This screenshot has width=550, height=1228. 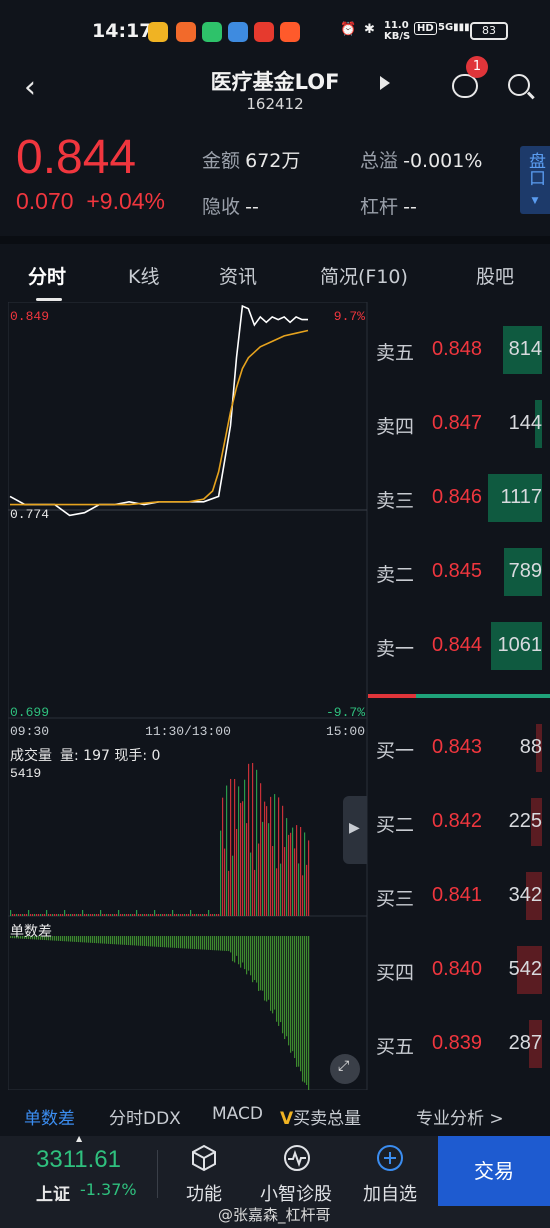 I want to click on side-panel-toggle: ▶, so click(x=355, y=830).